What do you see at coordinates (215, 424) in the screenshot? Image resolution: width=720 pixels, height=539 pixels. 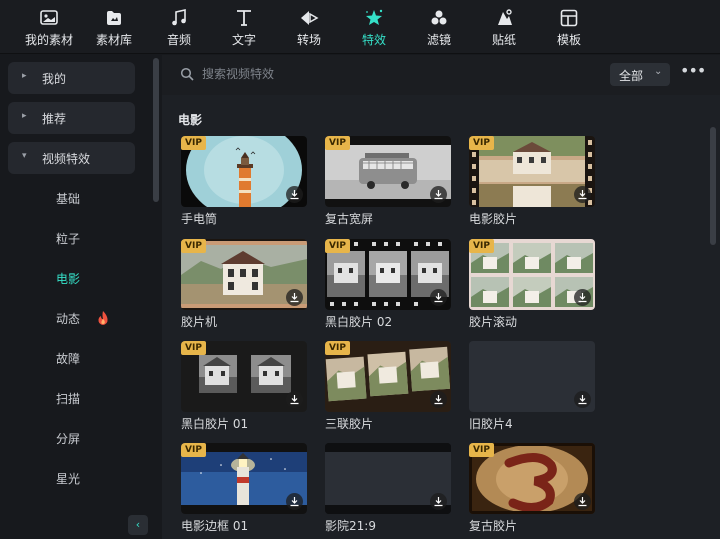 I see `effect-name: 黑白胶片 01` at bounding box center [215, 424].